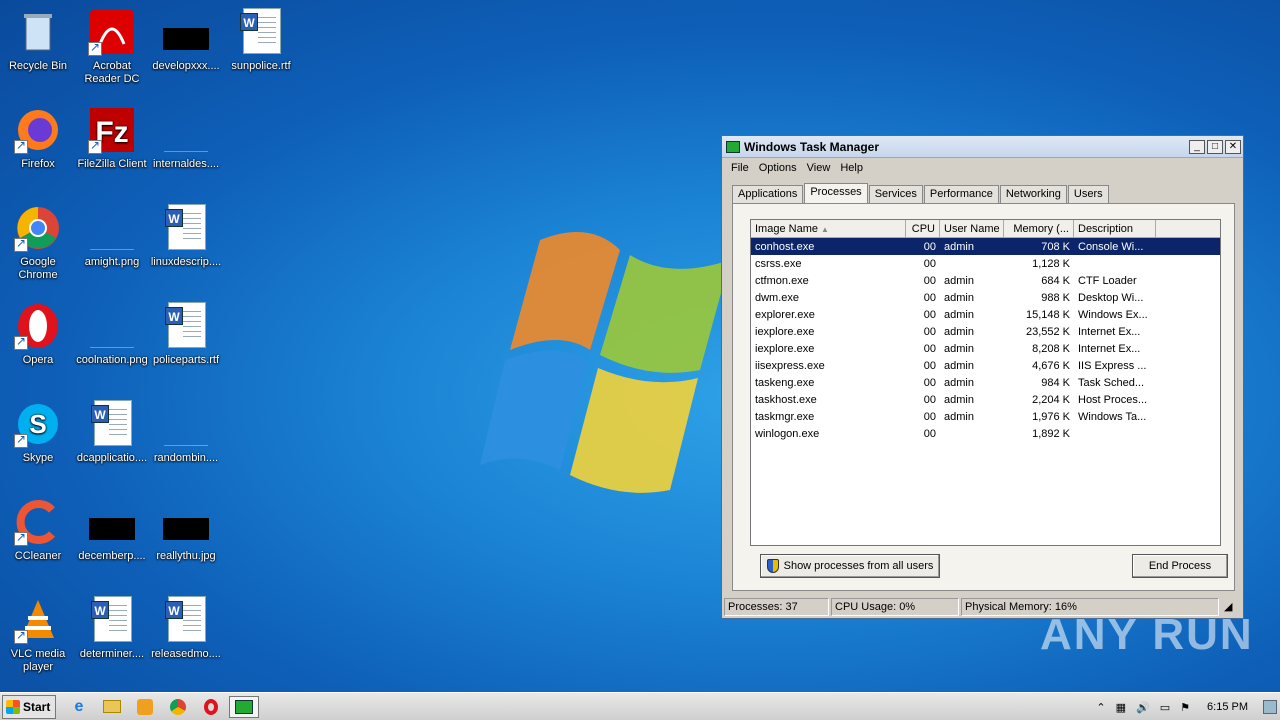  Describe the element at coordinates (972, 228) in the screenshot. I see `column-user-name: User Name` at that location.